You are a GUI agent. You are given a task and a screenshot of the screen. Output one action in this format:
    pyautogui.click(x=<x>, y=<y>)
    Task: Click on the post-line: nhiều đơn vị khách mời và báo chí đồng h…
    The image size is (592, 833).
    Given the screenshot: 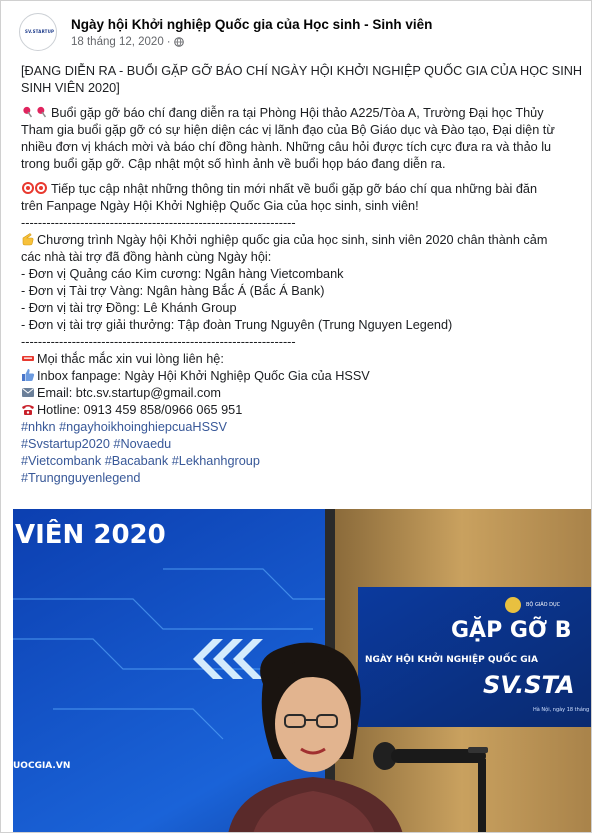 What is the action you would take?
    pyautogui.click(x=286, y=147)
    